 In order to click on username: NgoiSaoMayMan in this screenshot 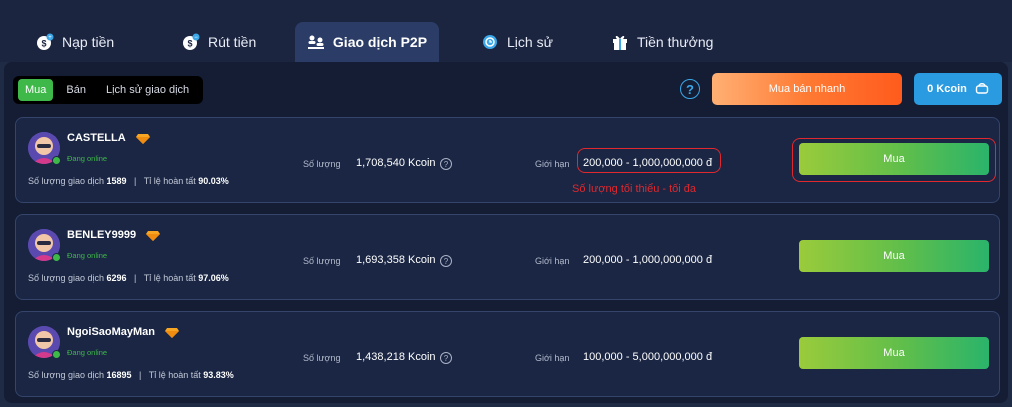, I will do `click(111, 332)`.